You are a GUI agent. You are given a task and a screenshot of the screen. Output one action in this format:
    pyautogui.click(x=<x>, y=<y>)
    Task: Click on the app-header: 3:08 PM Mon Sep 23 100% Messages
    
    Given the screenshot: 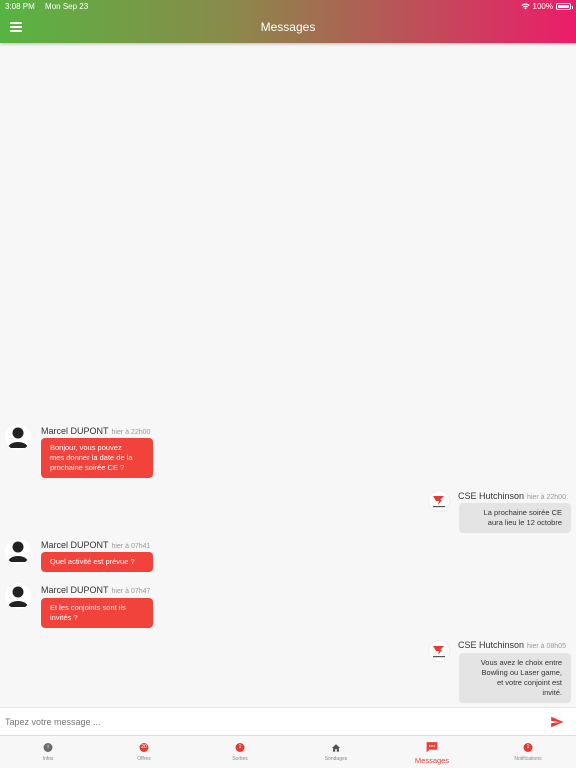 What is the action you would take?
    pyautogui.click(x=288, y=21)
    